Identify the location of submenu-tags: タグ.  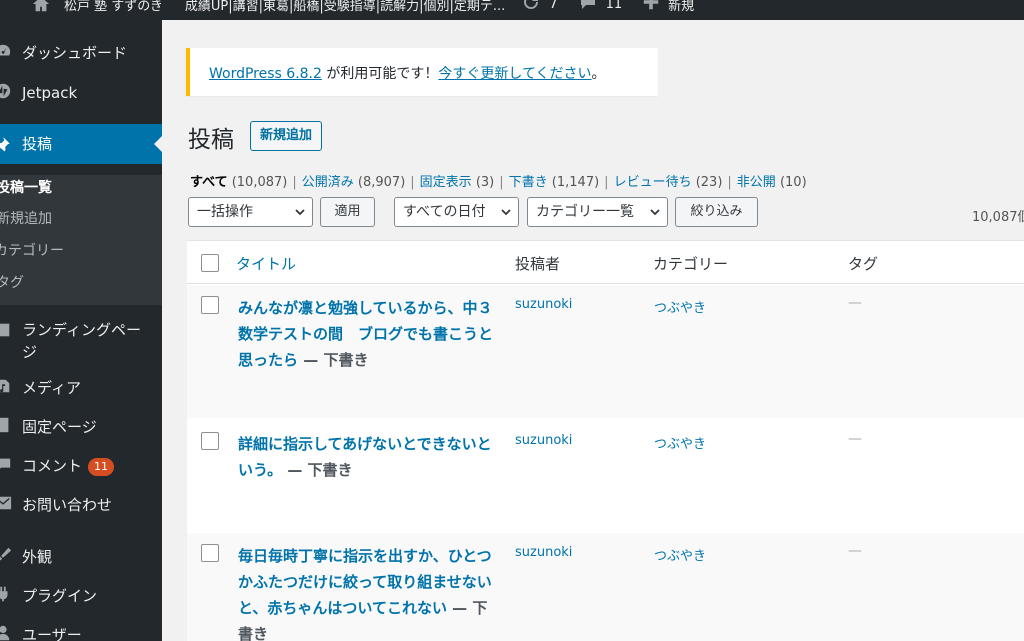
(12, 283).